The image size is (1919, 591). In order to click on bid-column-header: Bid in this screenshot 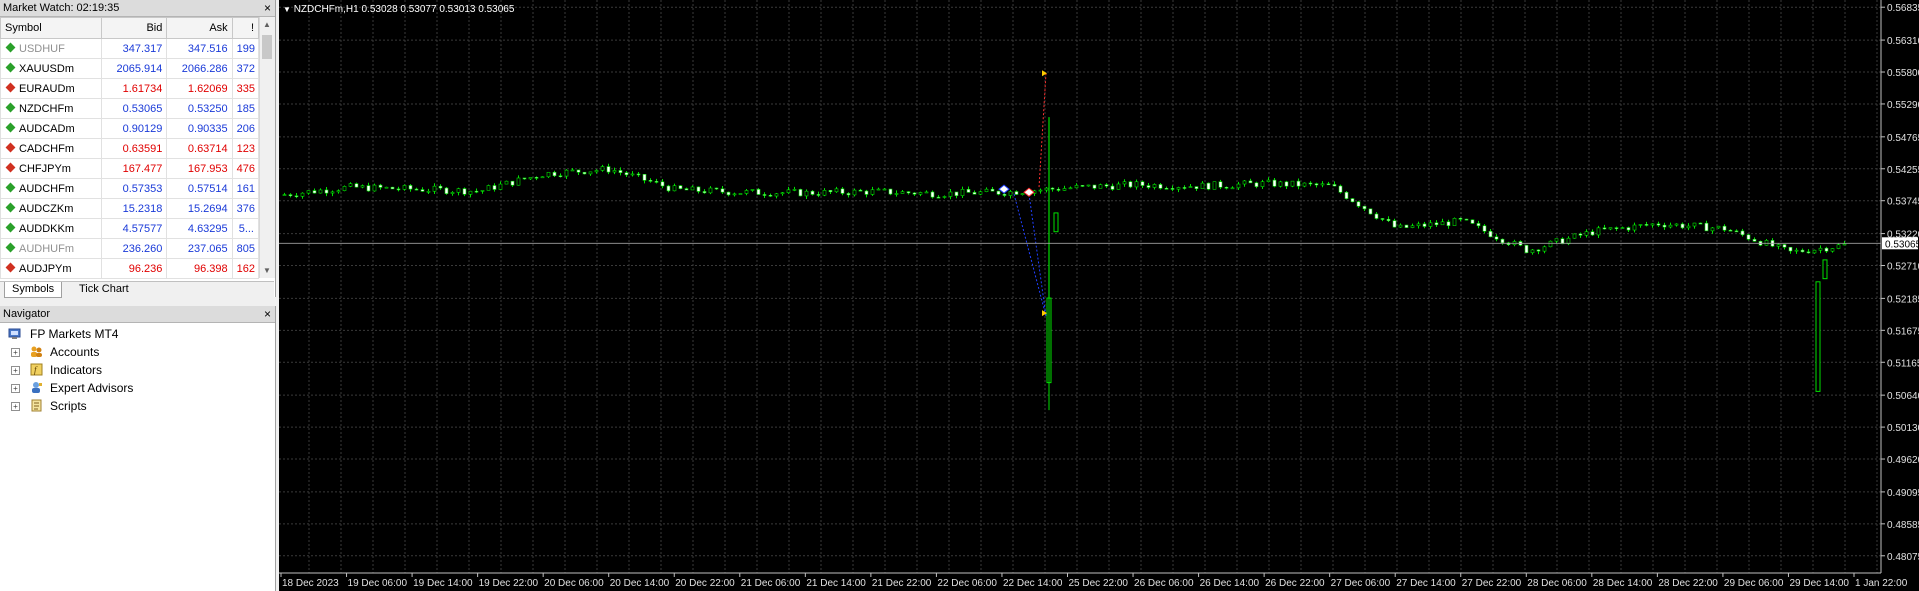, I will do `click(134, 28)`.